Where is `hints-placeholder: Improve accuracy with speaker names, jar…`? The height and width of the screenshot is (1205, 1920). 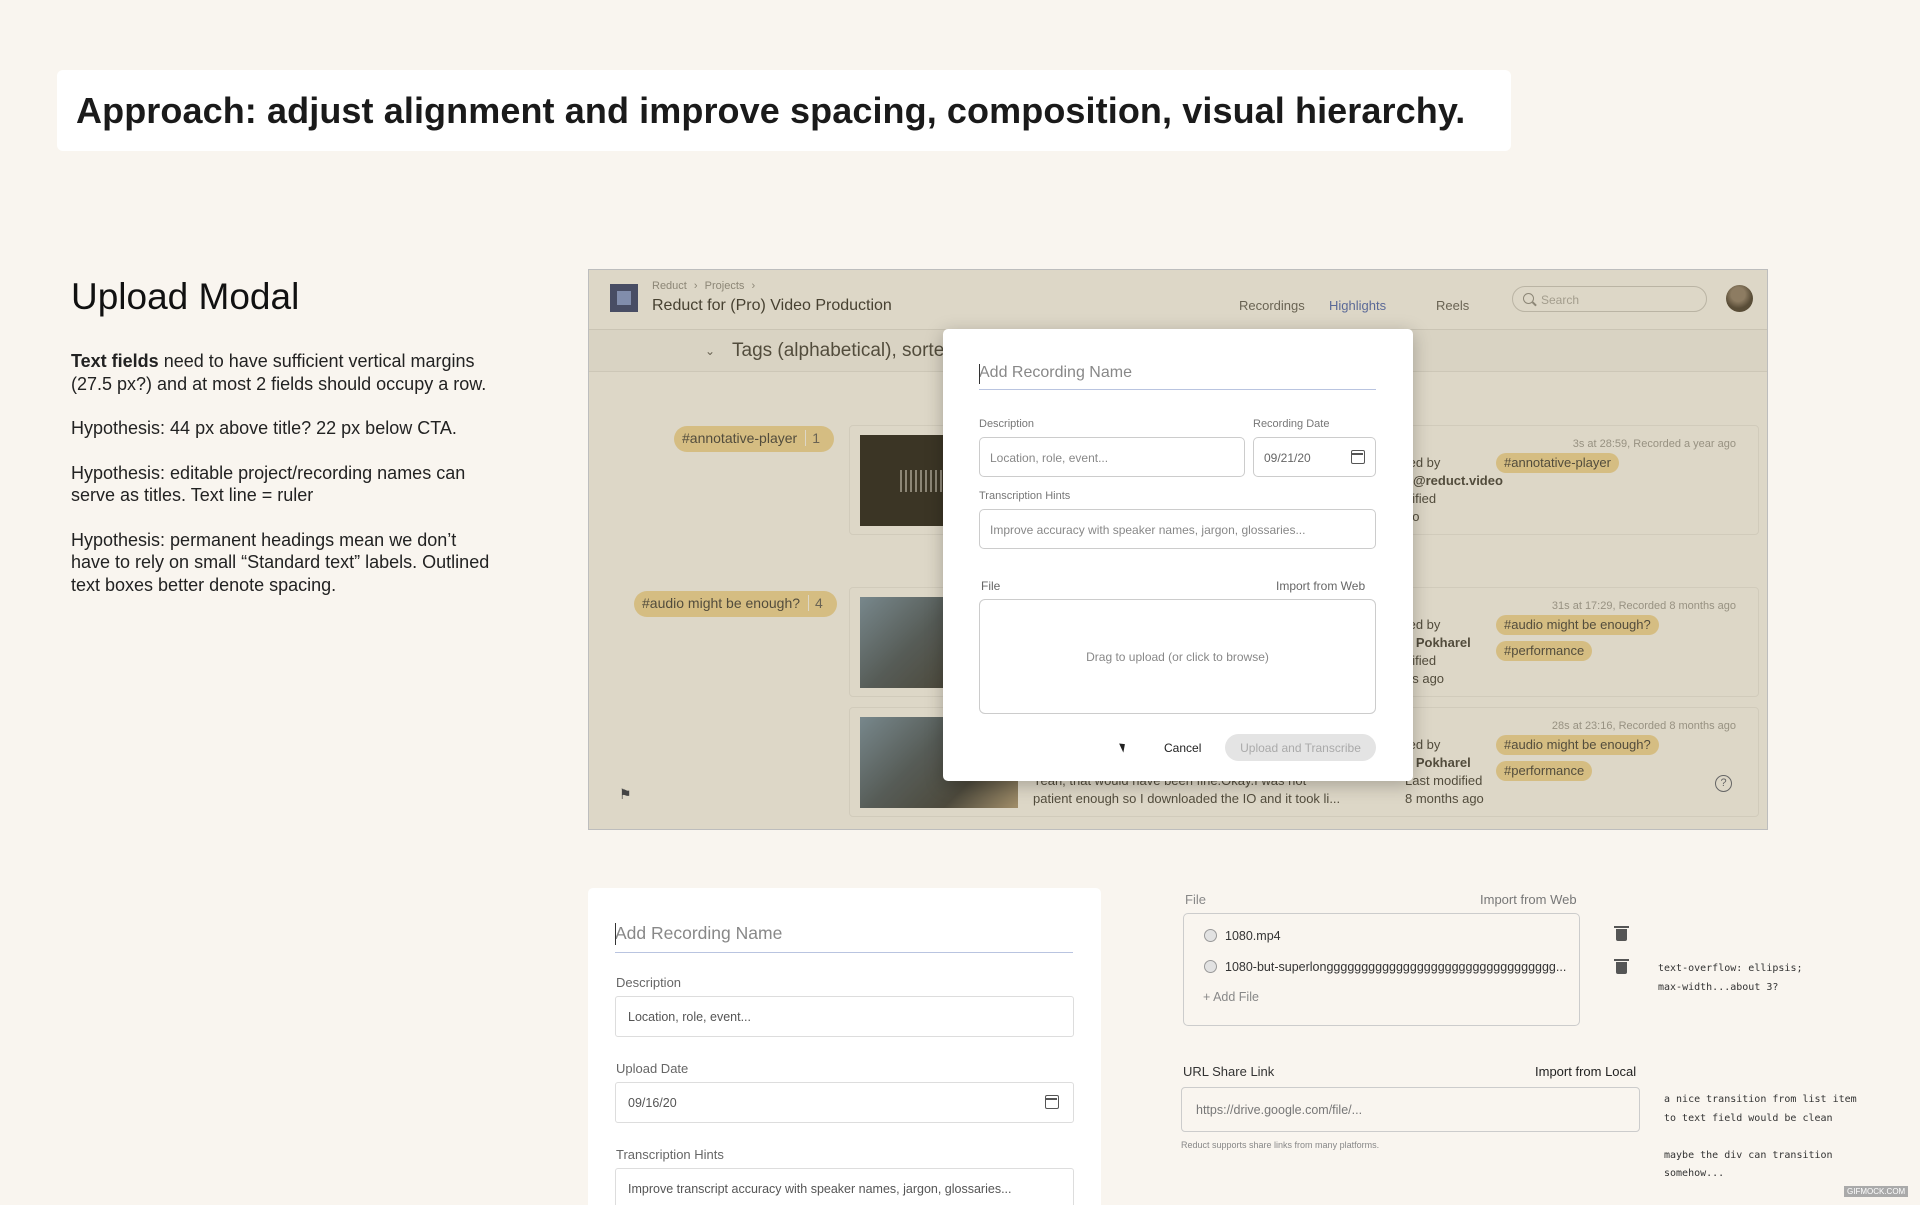
hints-placeholder: Improve accuracy with speaker names, jar… is located at coordinates (1148, 530).